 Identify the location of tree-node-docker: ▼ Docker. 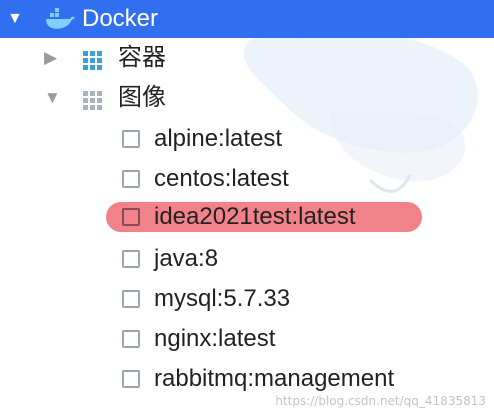
(247, 19).